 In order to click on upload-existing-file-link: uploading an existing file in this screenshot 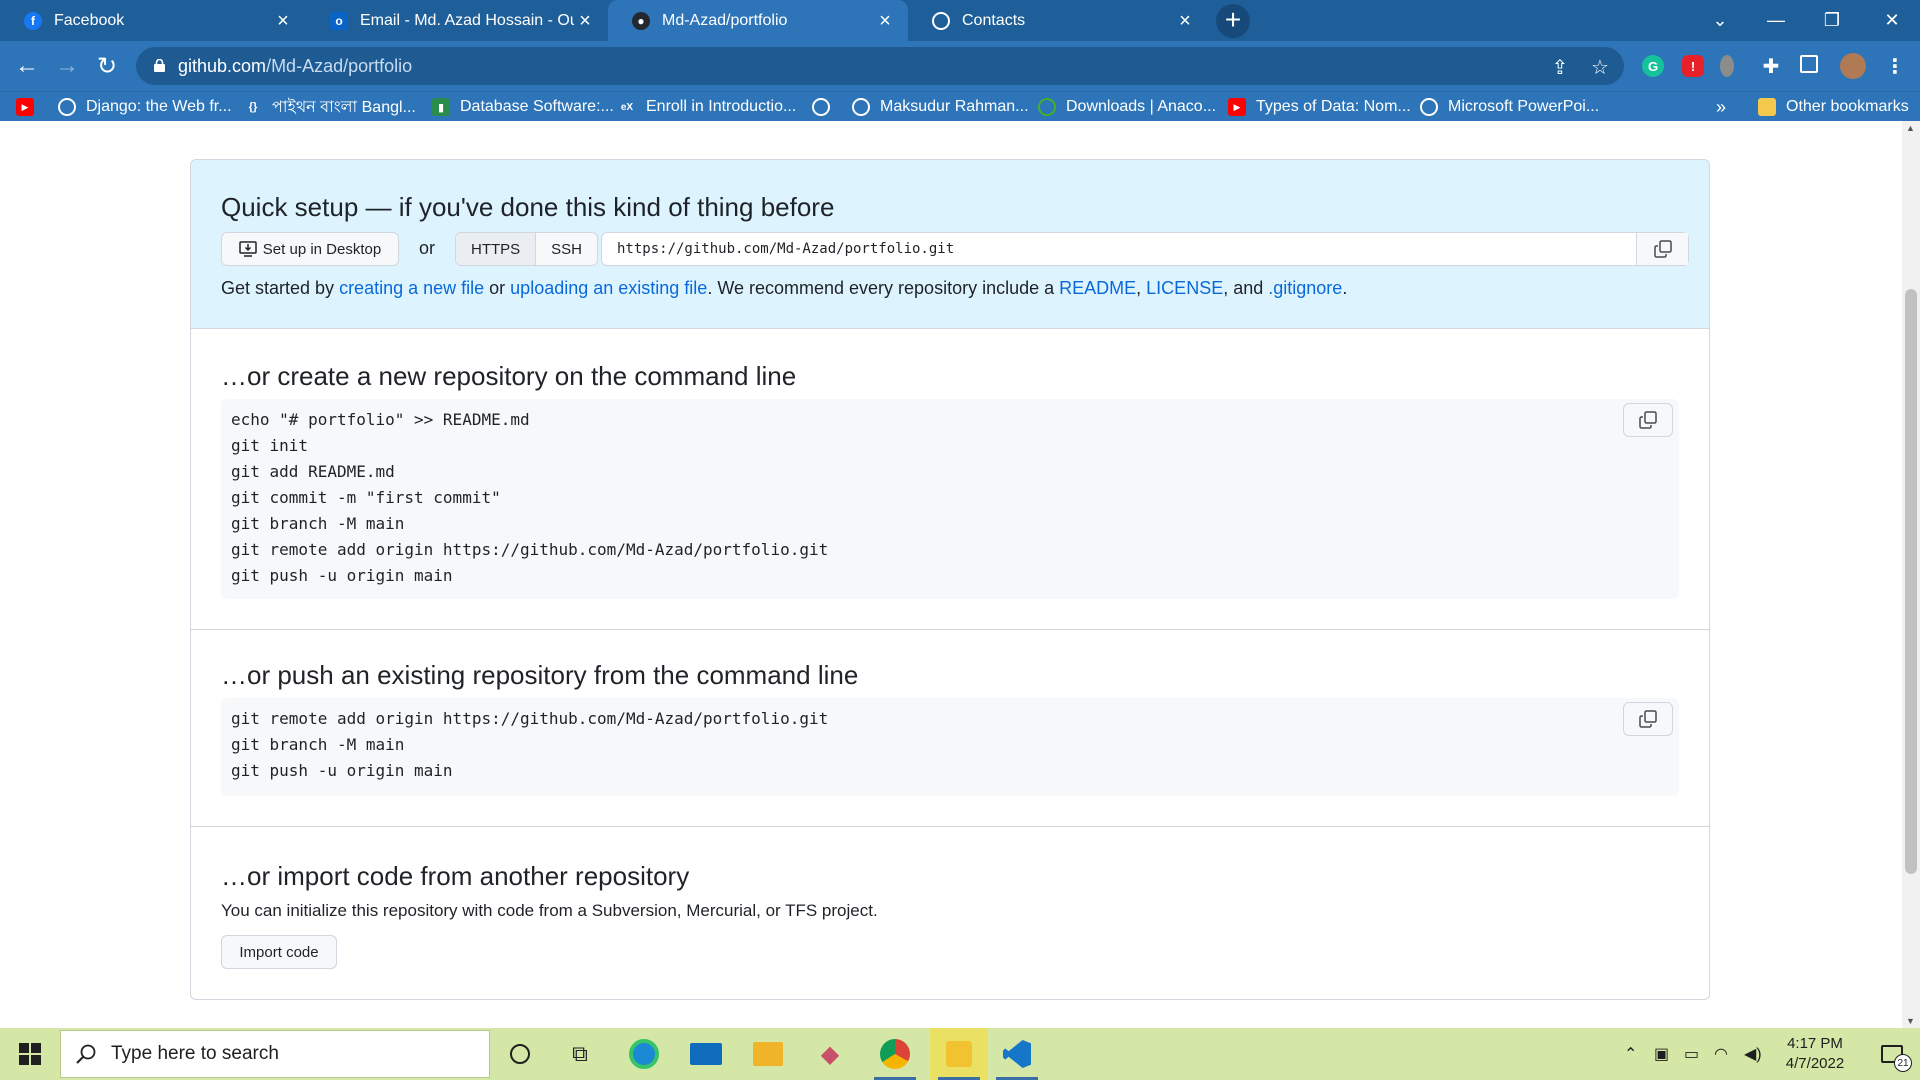, I will do `click(608, 288)`.